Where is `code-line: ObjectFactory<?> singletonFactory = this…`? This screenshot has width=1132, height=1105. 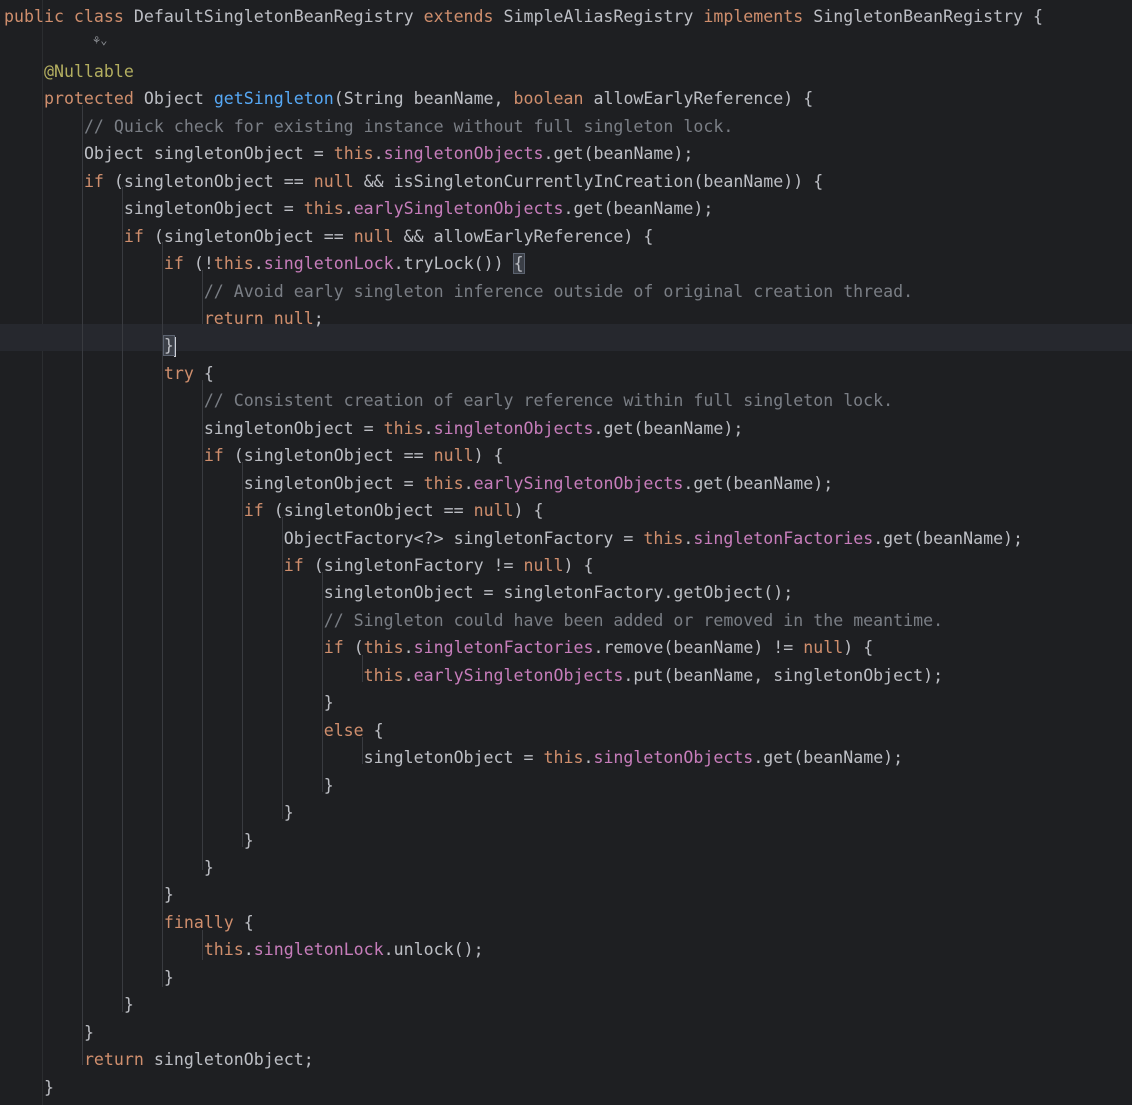 code-line: ObjectFactory<?> singletonFactory = this… is located at coordinates (568, 538).